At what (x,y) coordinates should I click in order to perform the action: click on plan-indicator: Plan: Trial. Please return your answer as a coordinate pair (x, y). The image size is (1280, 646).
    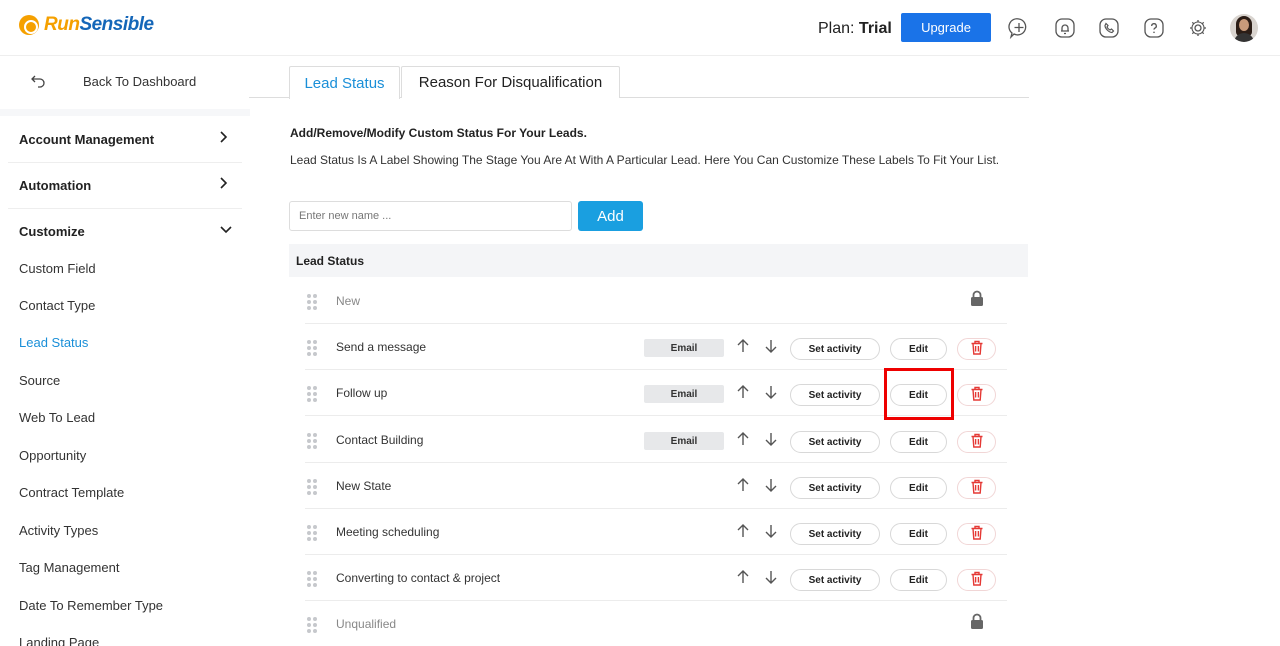
    Looking at the image, I should click on (855, 29).